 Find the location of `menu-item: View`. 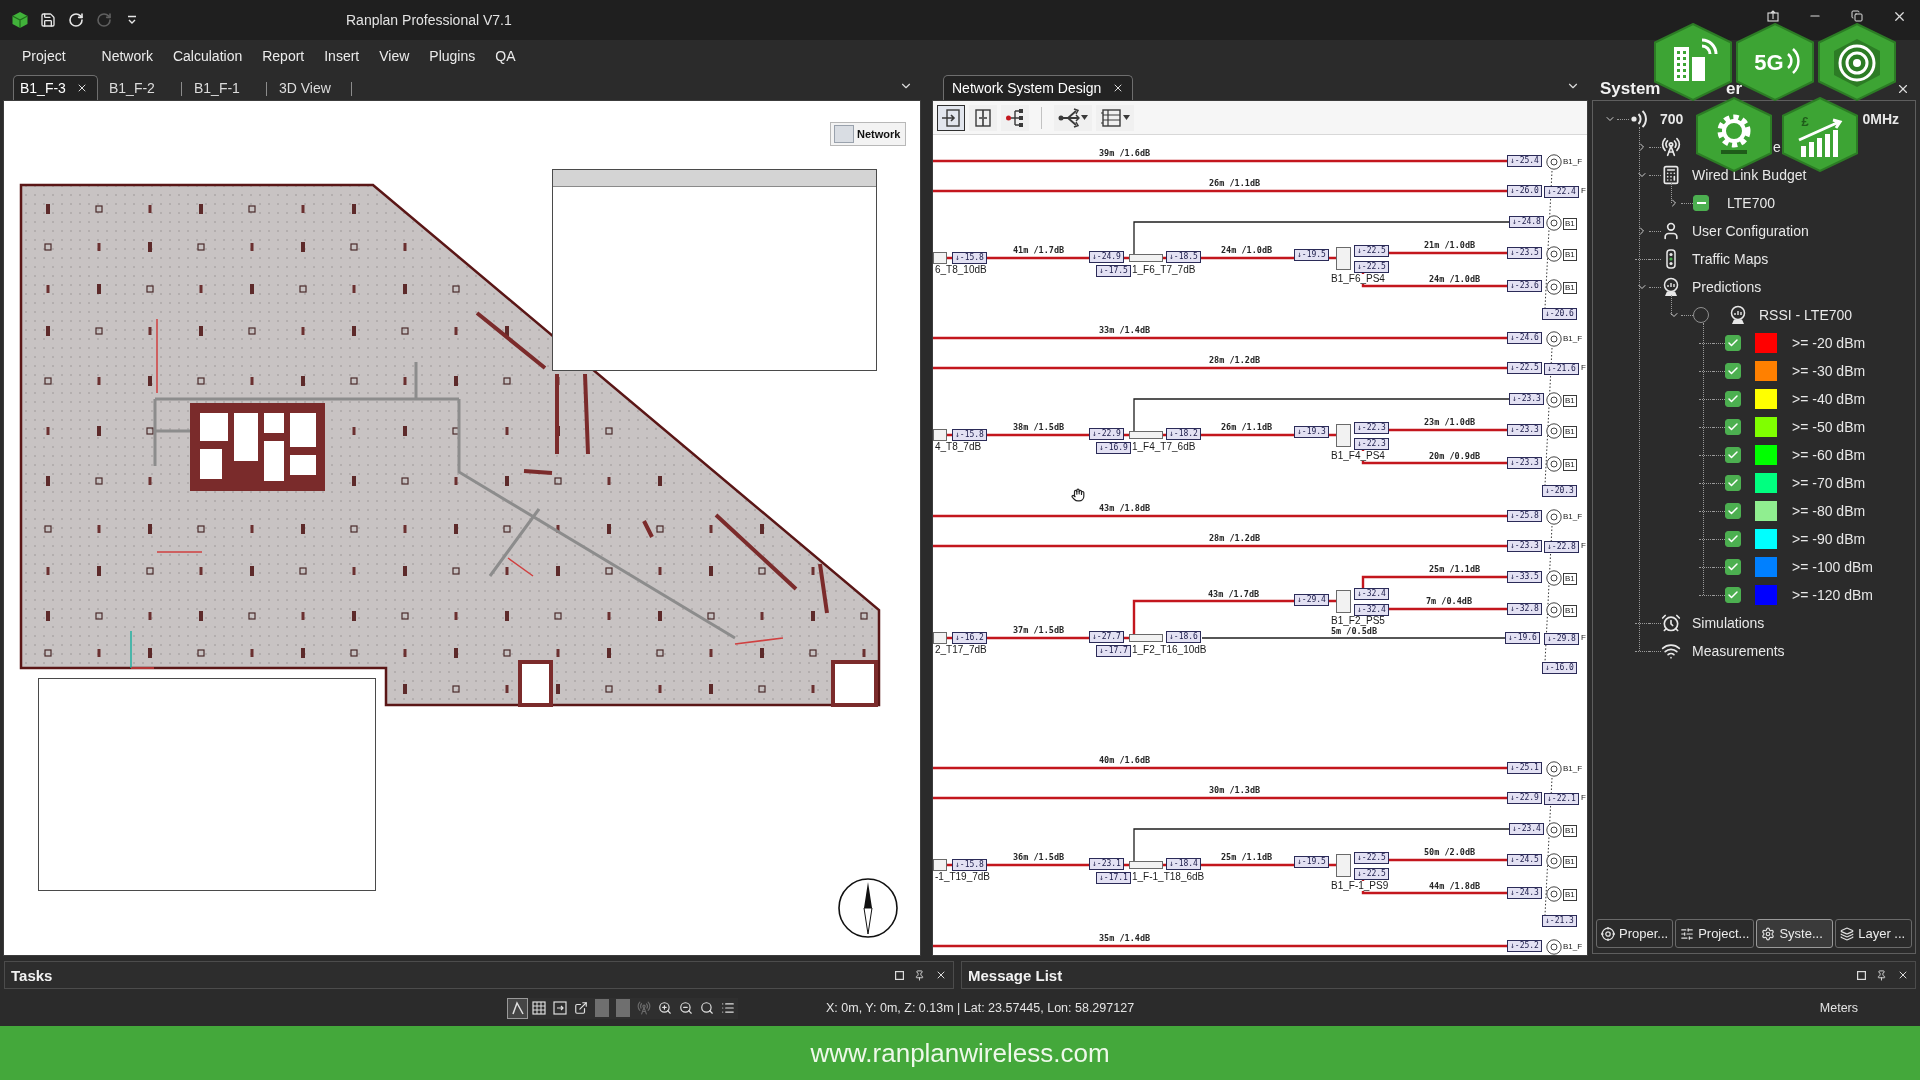

menu-item: View is located at coordinates (394, 56).